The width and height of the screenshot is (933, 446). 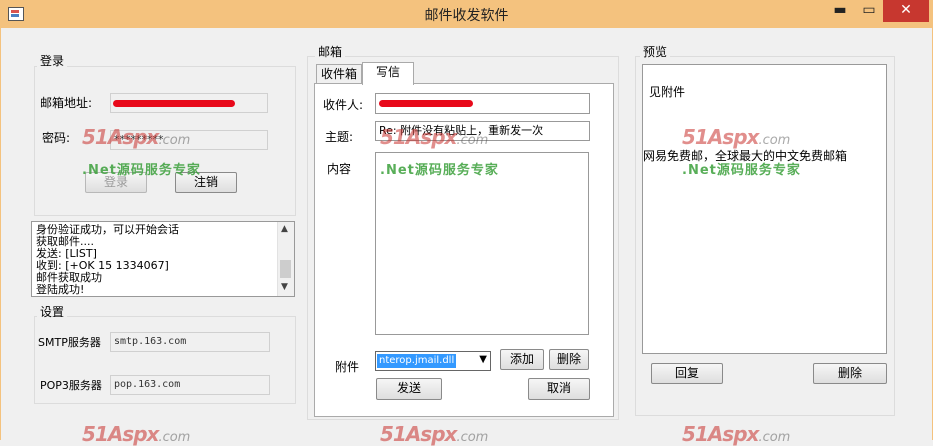 I want to click on attachment-select: nterop.jmail.dll ▼, so click(x=433, y=361).